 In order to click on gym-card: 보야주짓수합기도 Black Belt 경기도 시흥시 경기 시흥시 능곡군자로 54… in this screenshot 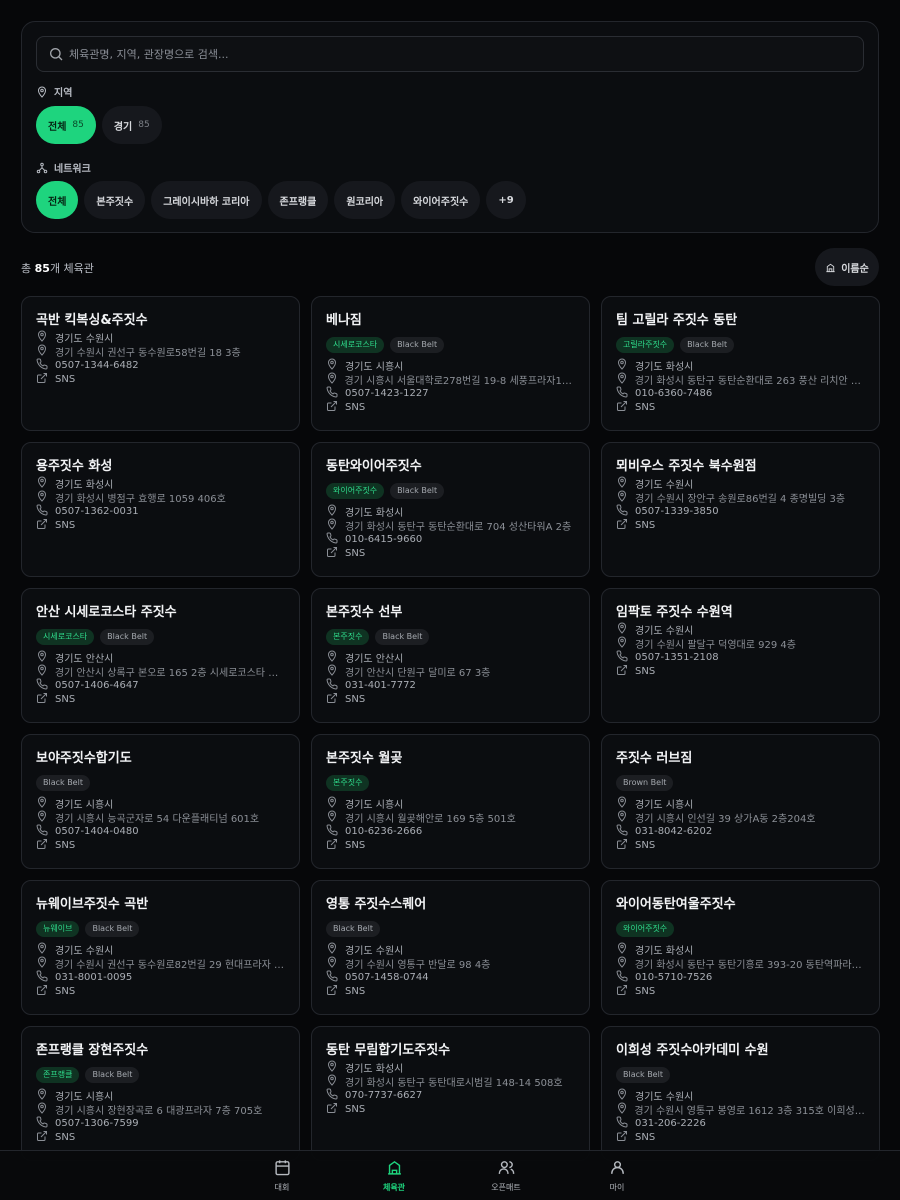, I will do `click(160, 801)`.